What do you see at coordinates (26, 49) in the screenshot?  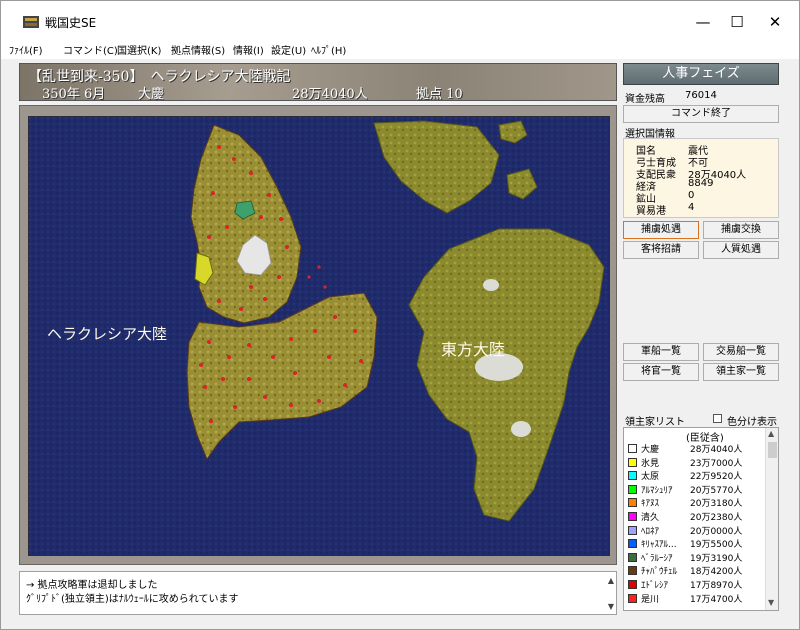 I see `menu-file: ﾌｧｲﾙ(F)` at bounding box center [26, 49].